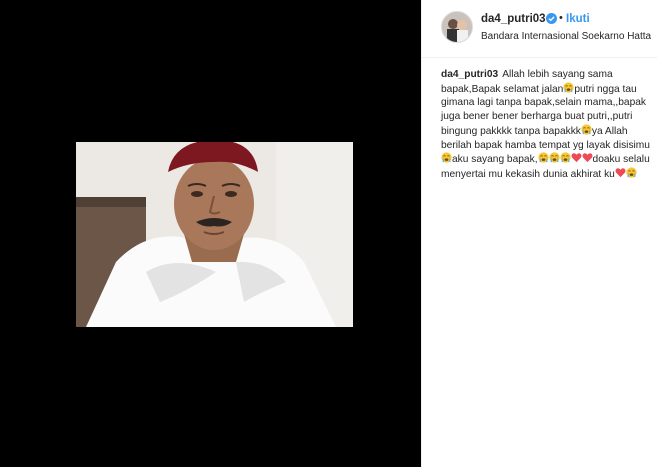  I want to click on profile-avatar, so click(457, 27).